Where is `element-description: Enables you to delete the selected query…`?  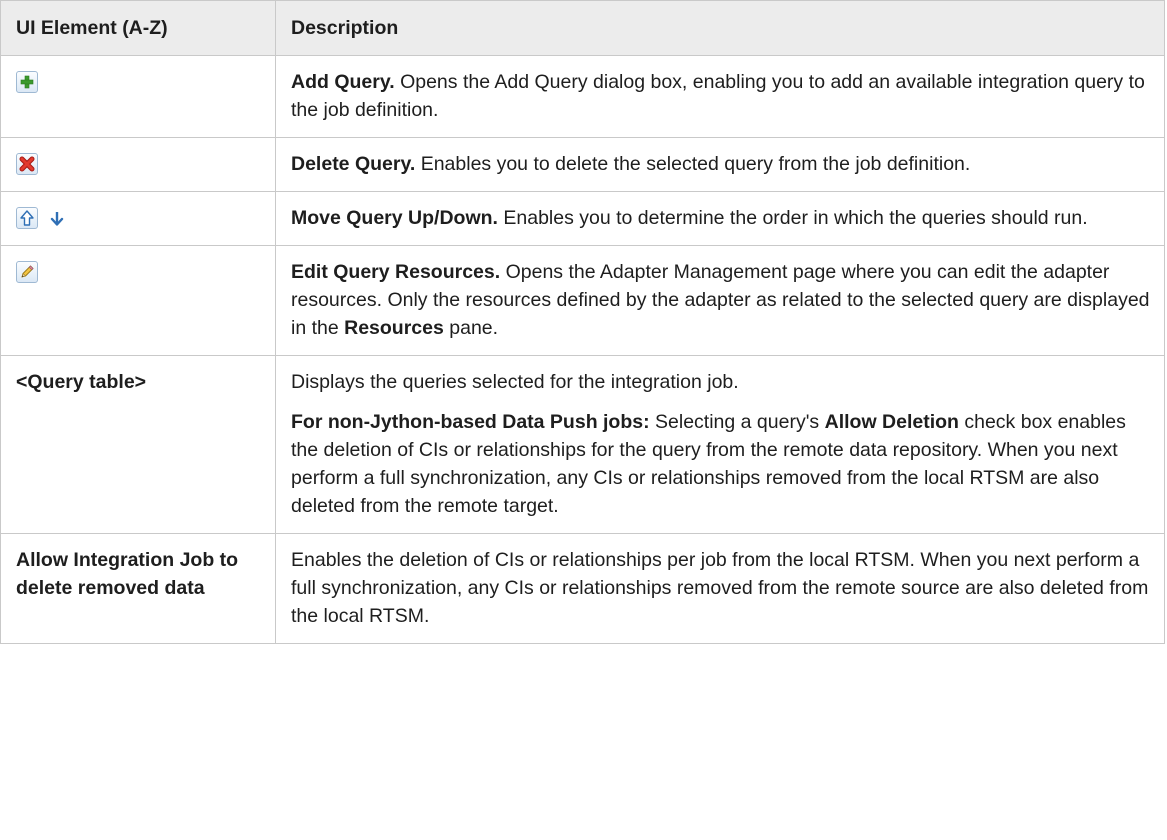 element-description: Enables you to delete the selected query… is located at coordinates (693, 164).